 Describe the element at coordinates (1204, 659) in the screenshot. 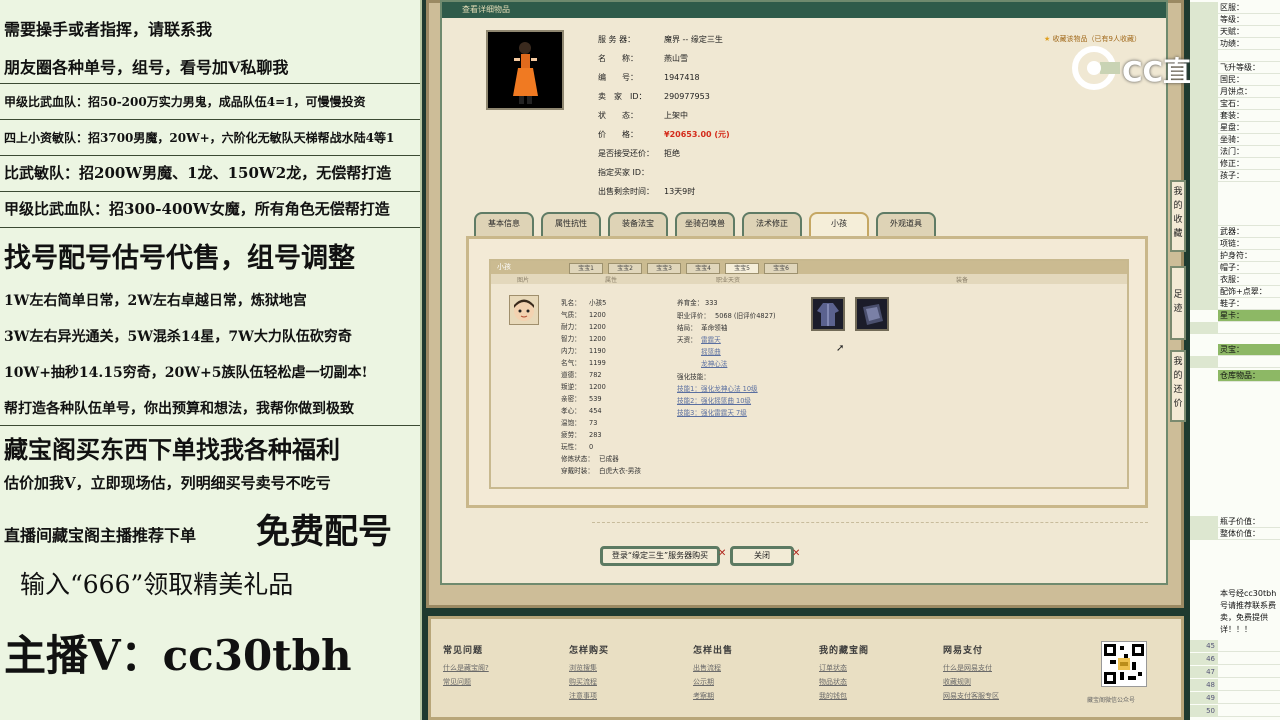

I see `row-number: 46` at that location.